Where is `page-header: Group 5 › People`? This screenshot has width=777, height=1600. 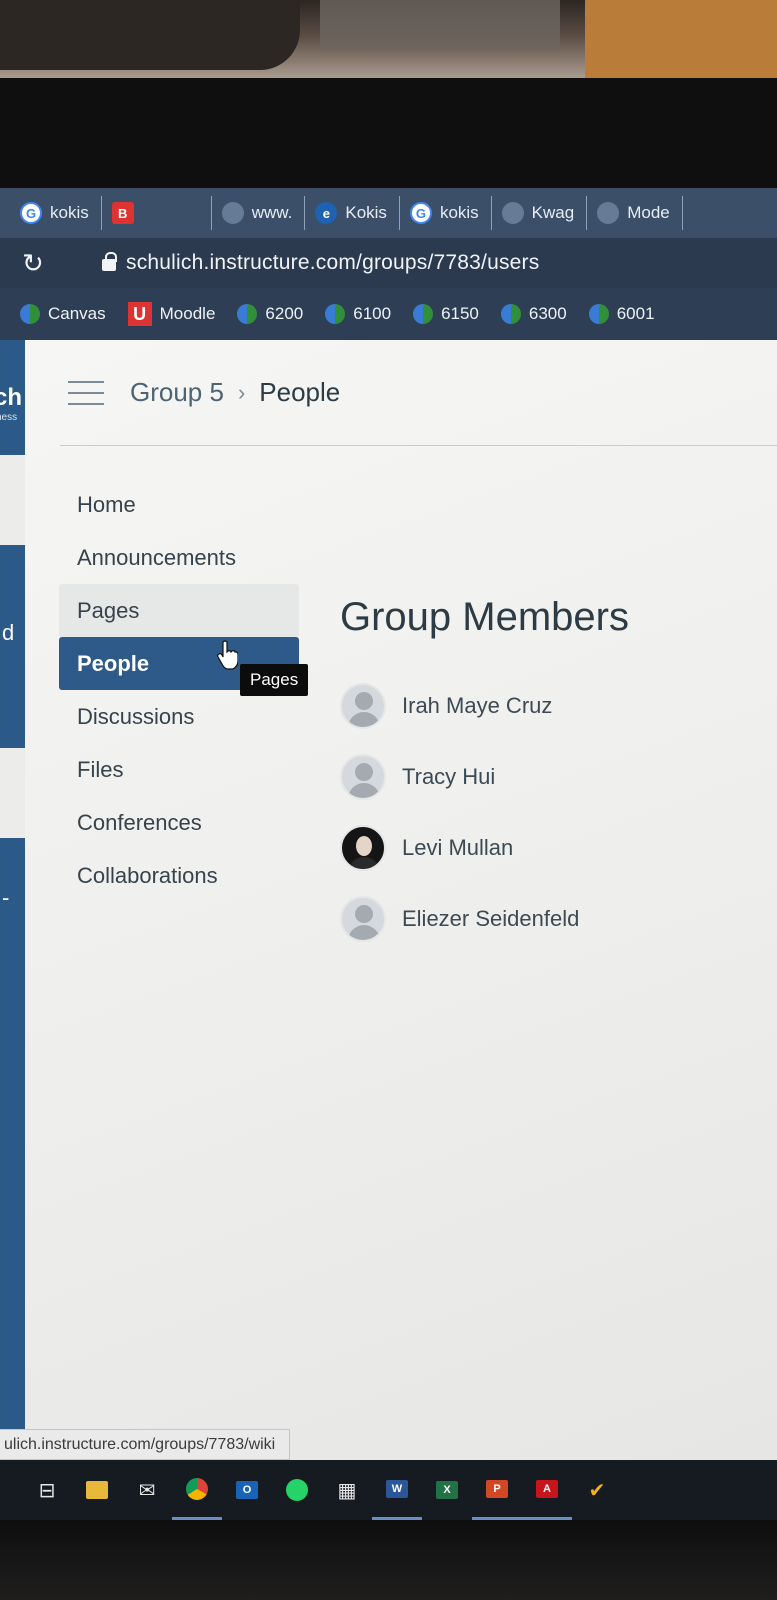 page-header: Group 5 › People is located at coordinates (418, 393).